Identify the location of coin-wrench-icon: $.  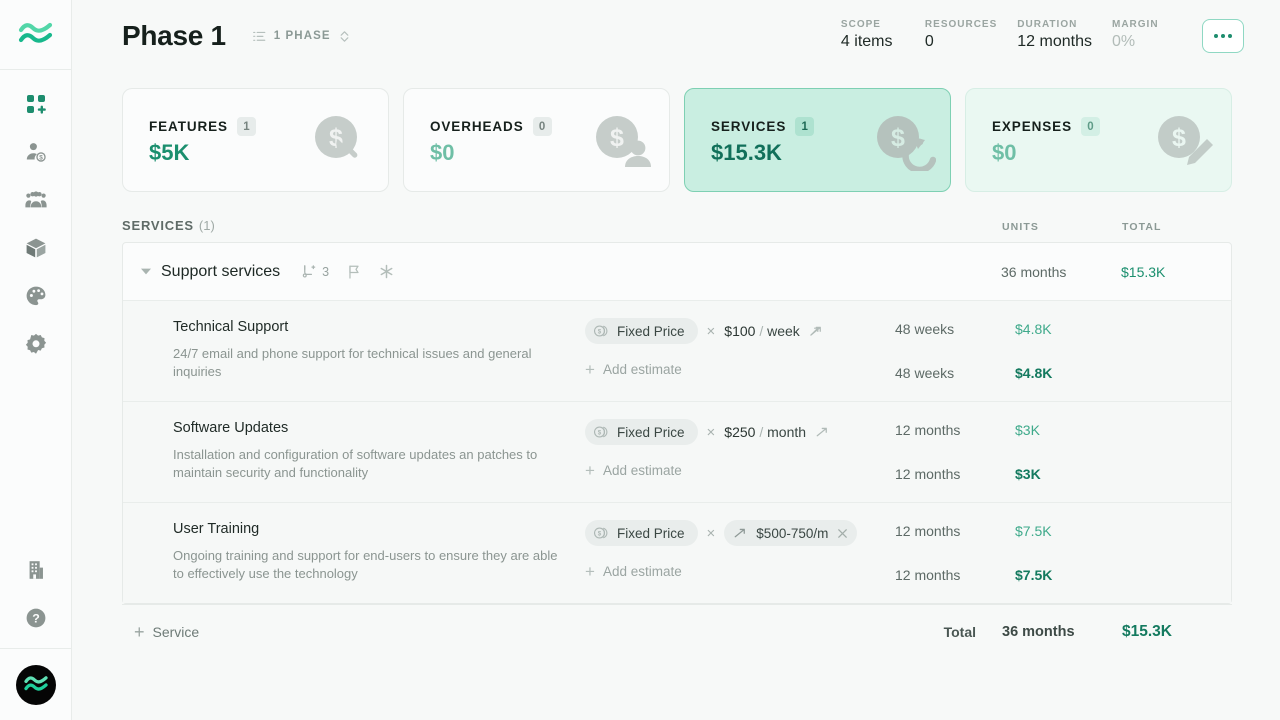
(343, 145).